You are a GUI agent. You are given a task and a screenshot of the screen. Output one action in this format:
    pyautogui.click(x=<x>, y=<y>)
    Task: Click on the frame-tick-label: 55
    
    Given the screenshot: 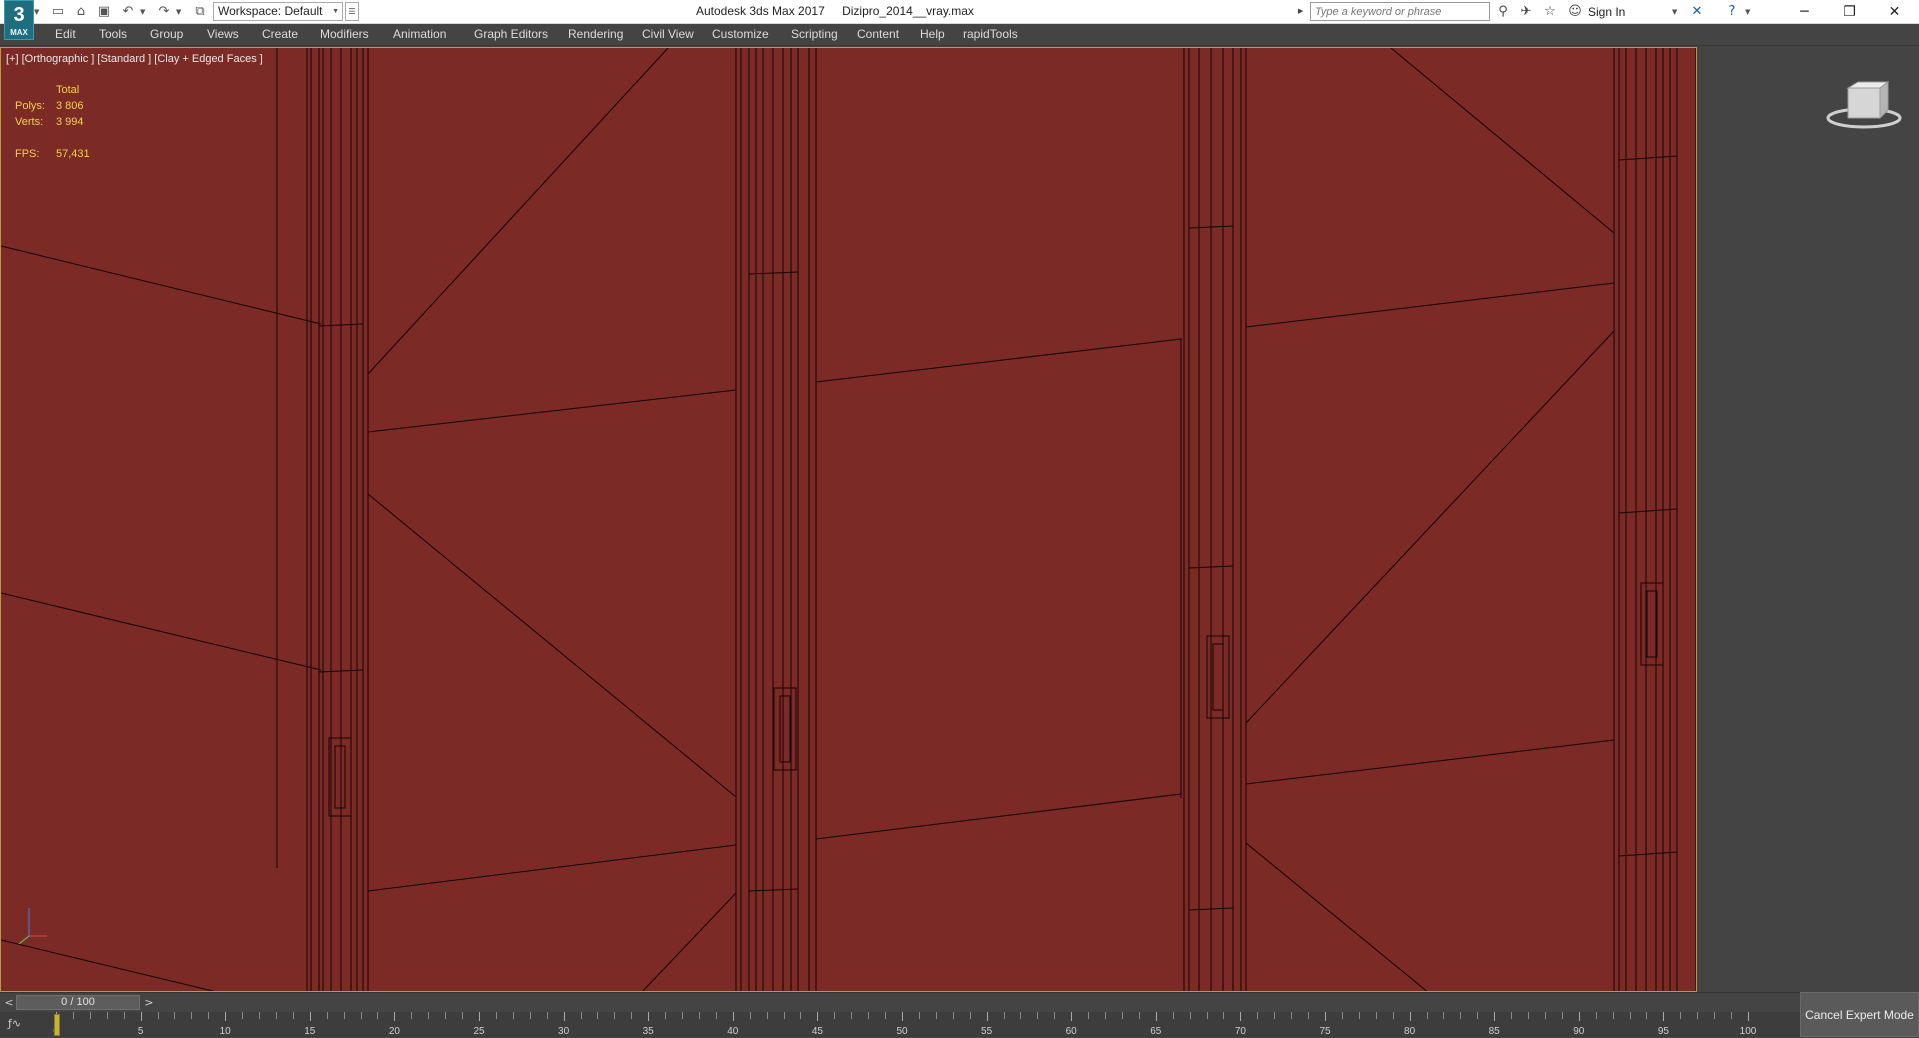 What is the action you would take?
    pyautogui.click(x=987, y=1031)
    